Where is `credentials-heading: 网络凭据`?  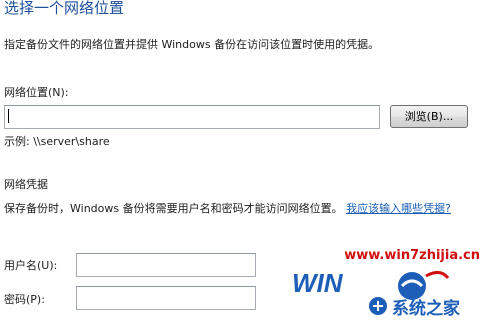 credentials-heading: 网络凭据 is located at coordinates (26, 184).